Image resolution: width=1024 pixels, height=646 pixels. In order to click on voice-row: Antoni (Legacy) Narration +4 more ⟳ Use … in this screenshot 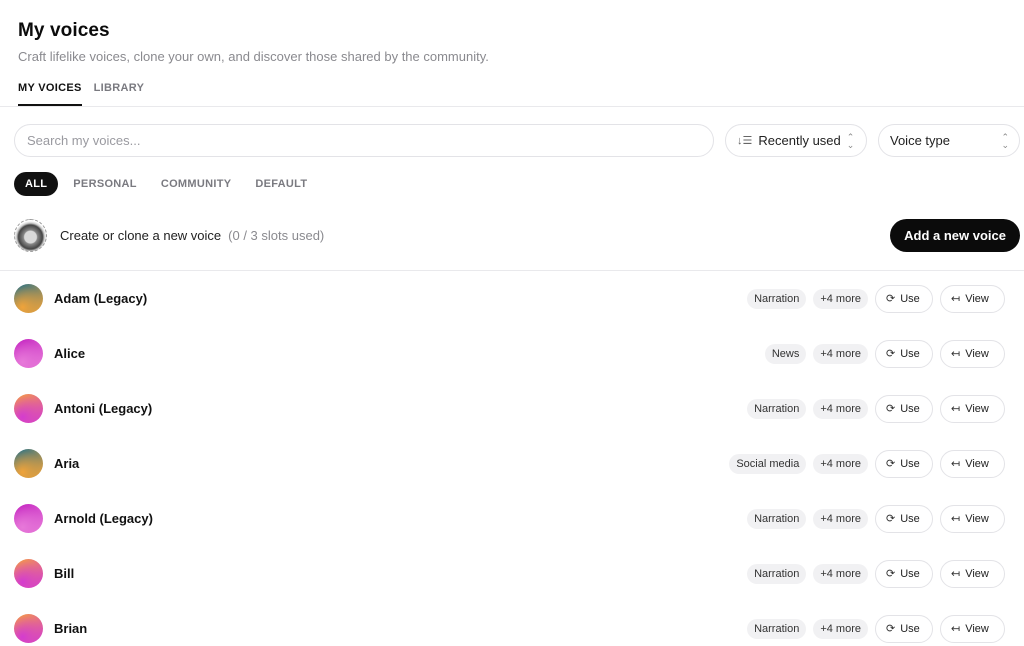, I will do `click(509, 408)`.